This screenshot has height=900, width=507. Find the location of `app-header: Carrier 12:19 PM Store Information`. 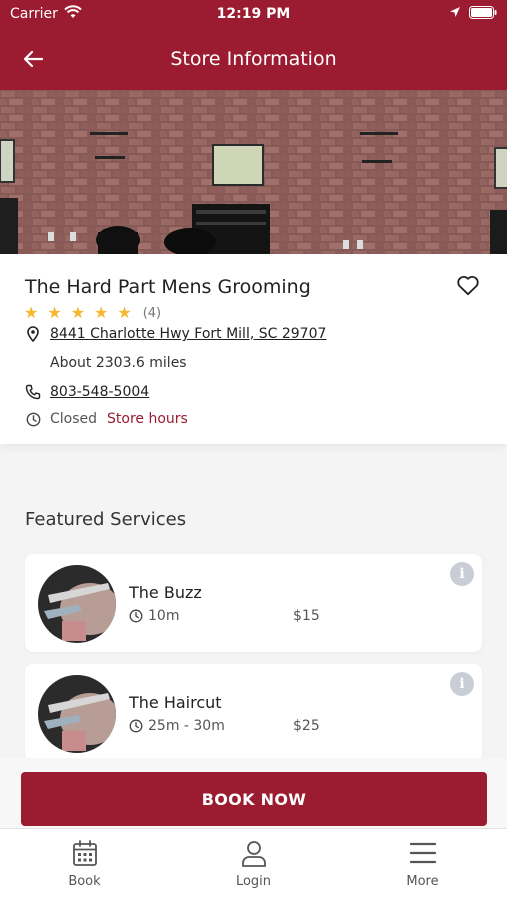

app-header: Carrier 12:19 PM Store Information is located at coordinates (253, 45).